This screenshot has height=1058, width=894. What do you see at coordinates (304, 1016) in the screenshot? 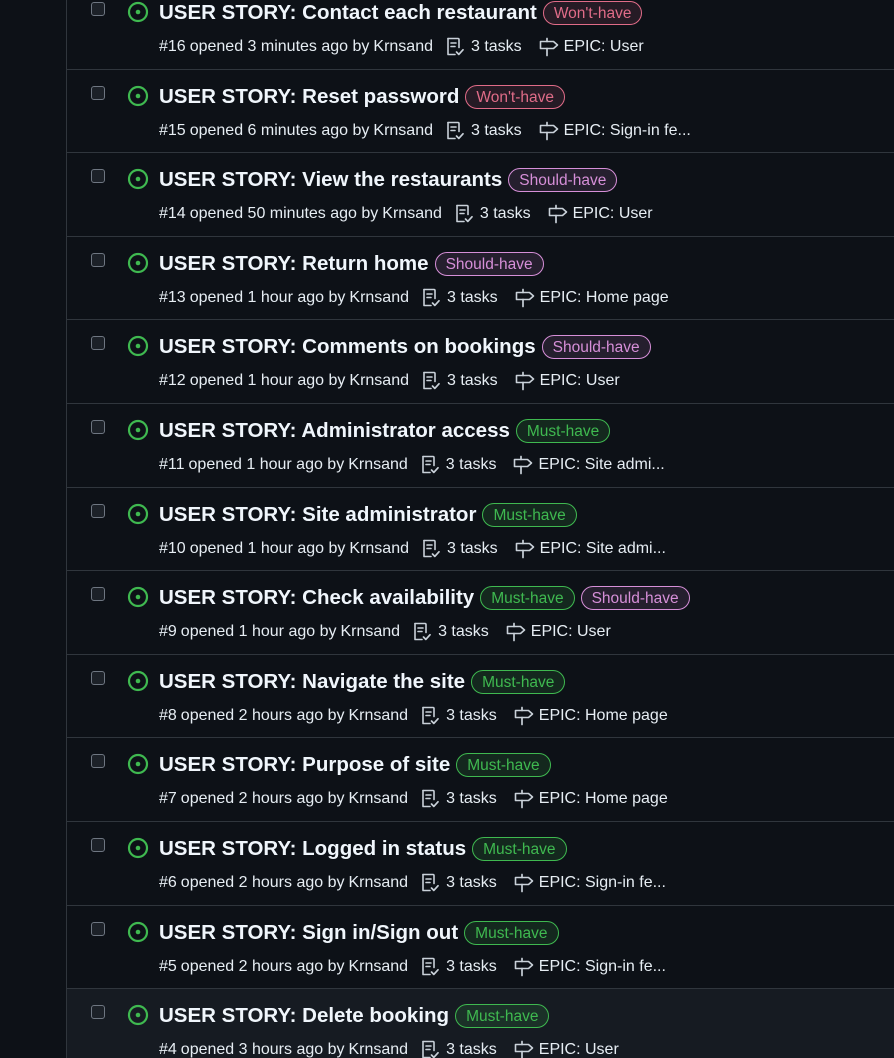
I see `issue-title-link: USER STORY: Delete booking` at bounding box center [304, 1016].